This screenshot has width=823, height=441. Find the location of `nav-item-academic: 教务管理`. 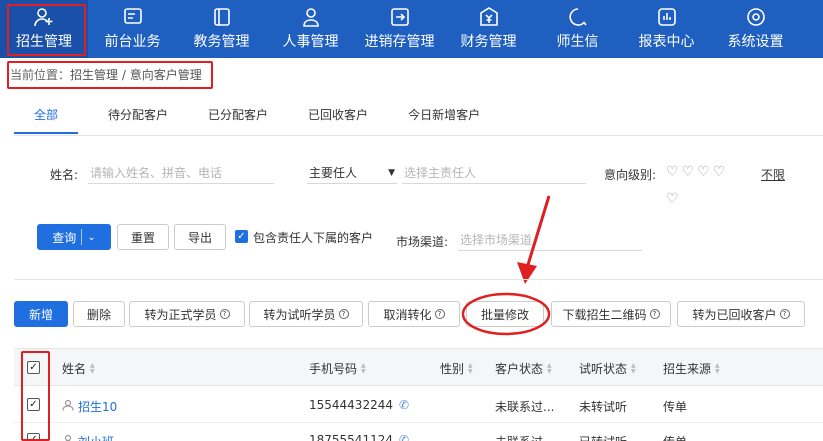

nav-item-academic: 教务管理 is located at coordinates (221, 29).